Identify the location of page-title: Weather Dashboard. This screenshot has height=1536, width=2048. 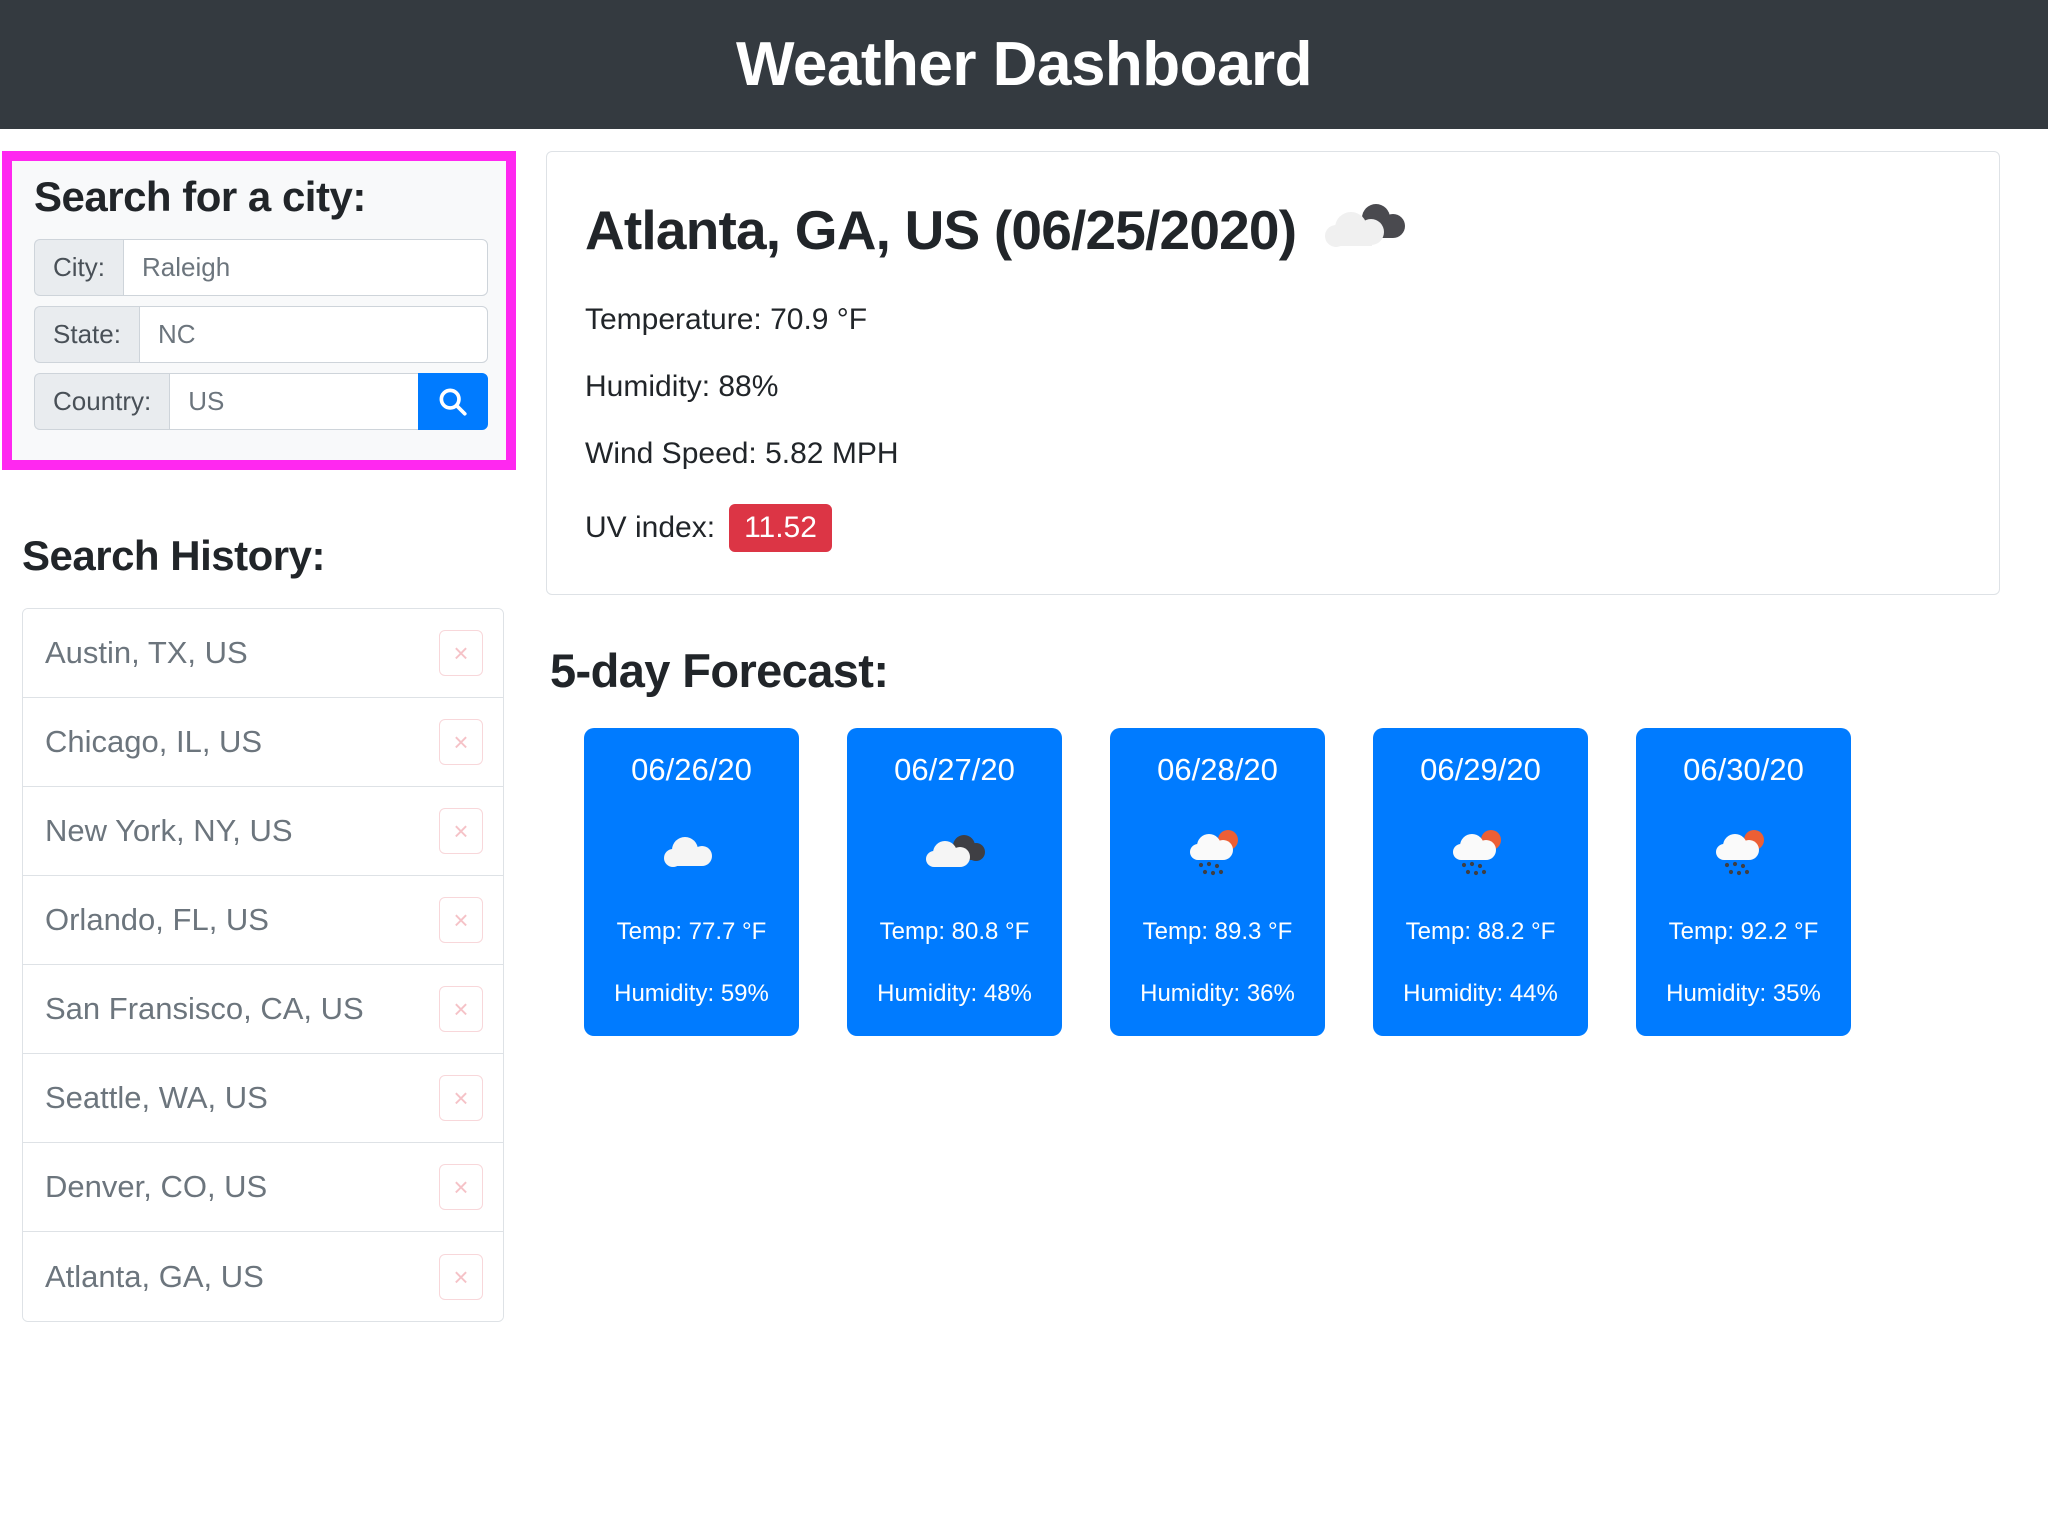
(1024, 64).